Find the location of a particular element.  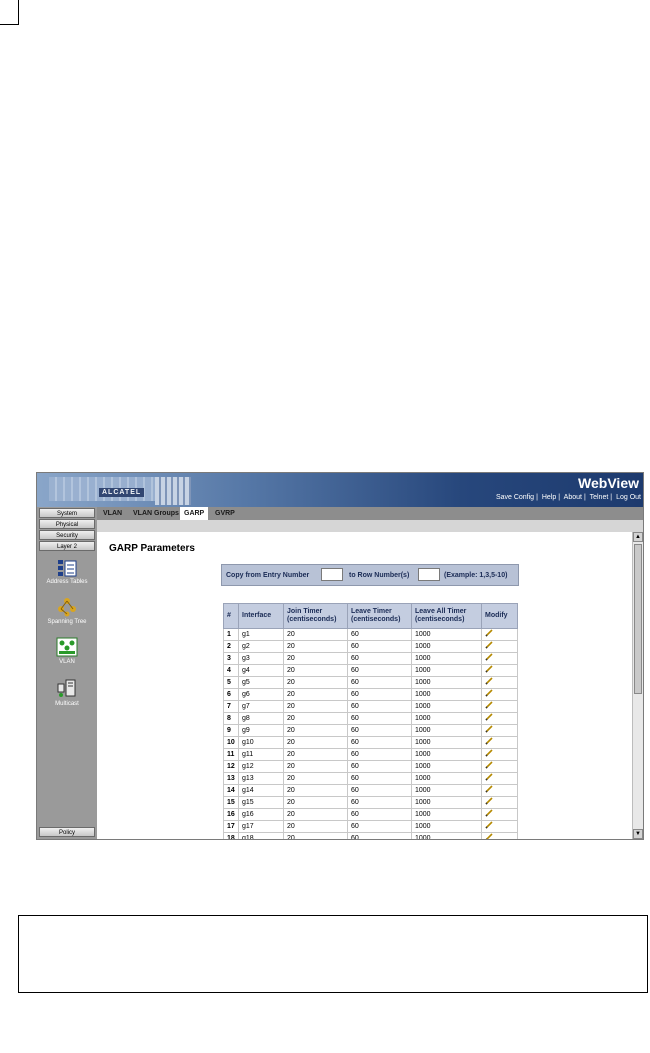

column-header-modify: Modify is located at coordinates (499, 616).